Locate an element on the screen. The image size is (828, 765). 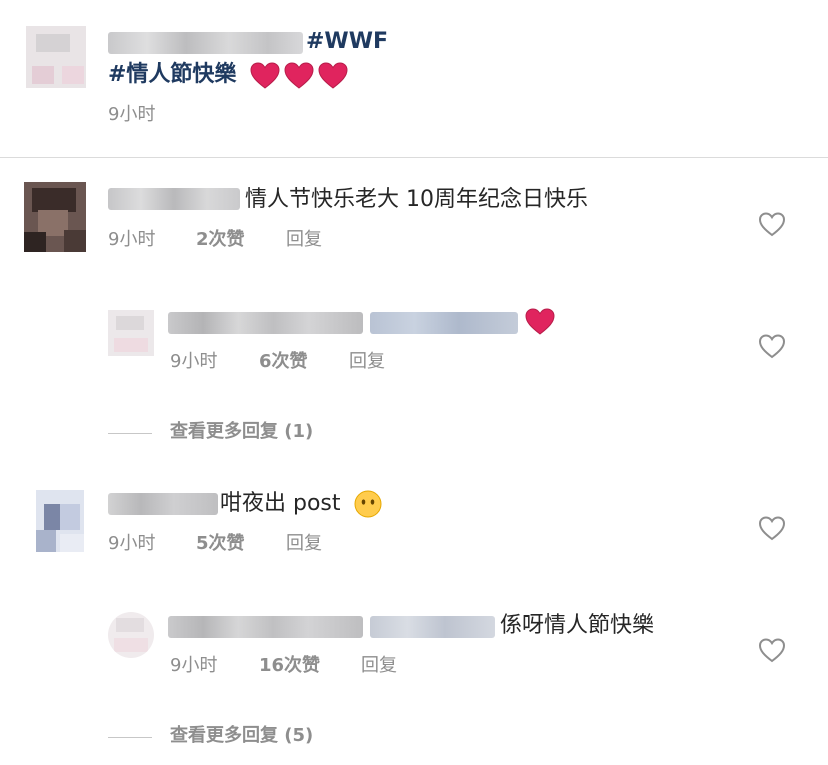
divider is located at coordinates (414, 157).